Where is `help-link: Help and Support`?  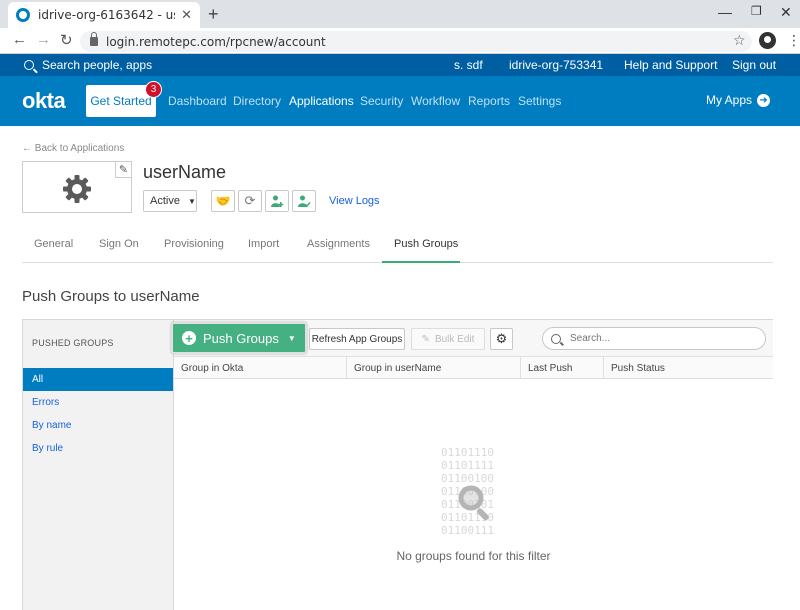
help-link: Help and Support is located at coordinates (670, 65).